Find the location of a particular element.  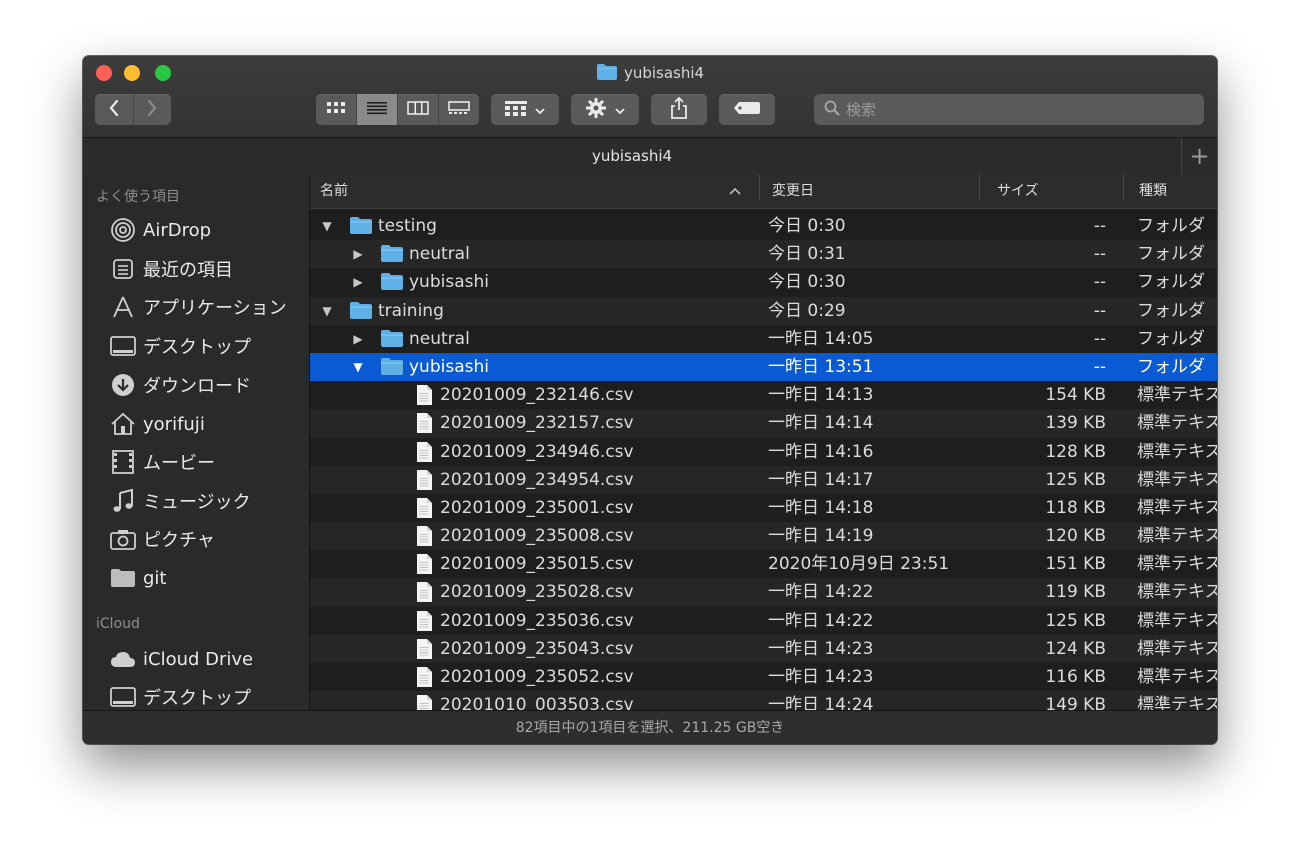

file-row: 20201010_003503.csv 一昨日 14:24 149 KB 標準テキス is located at coordinates (763, 700).